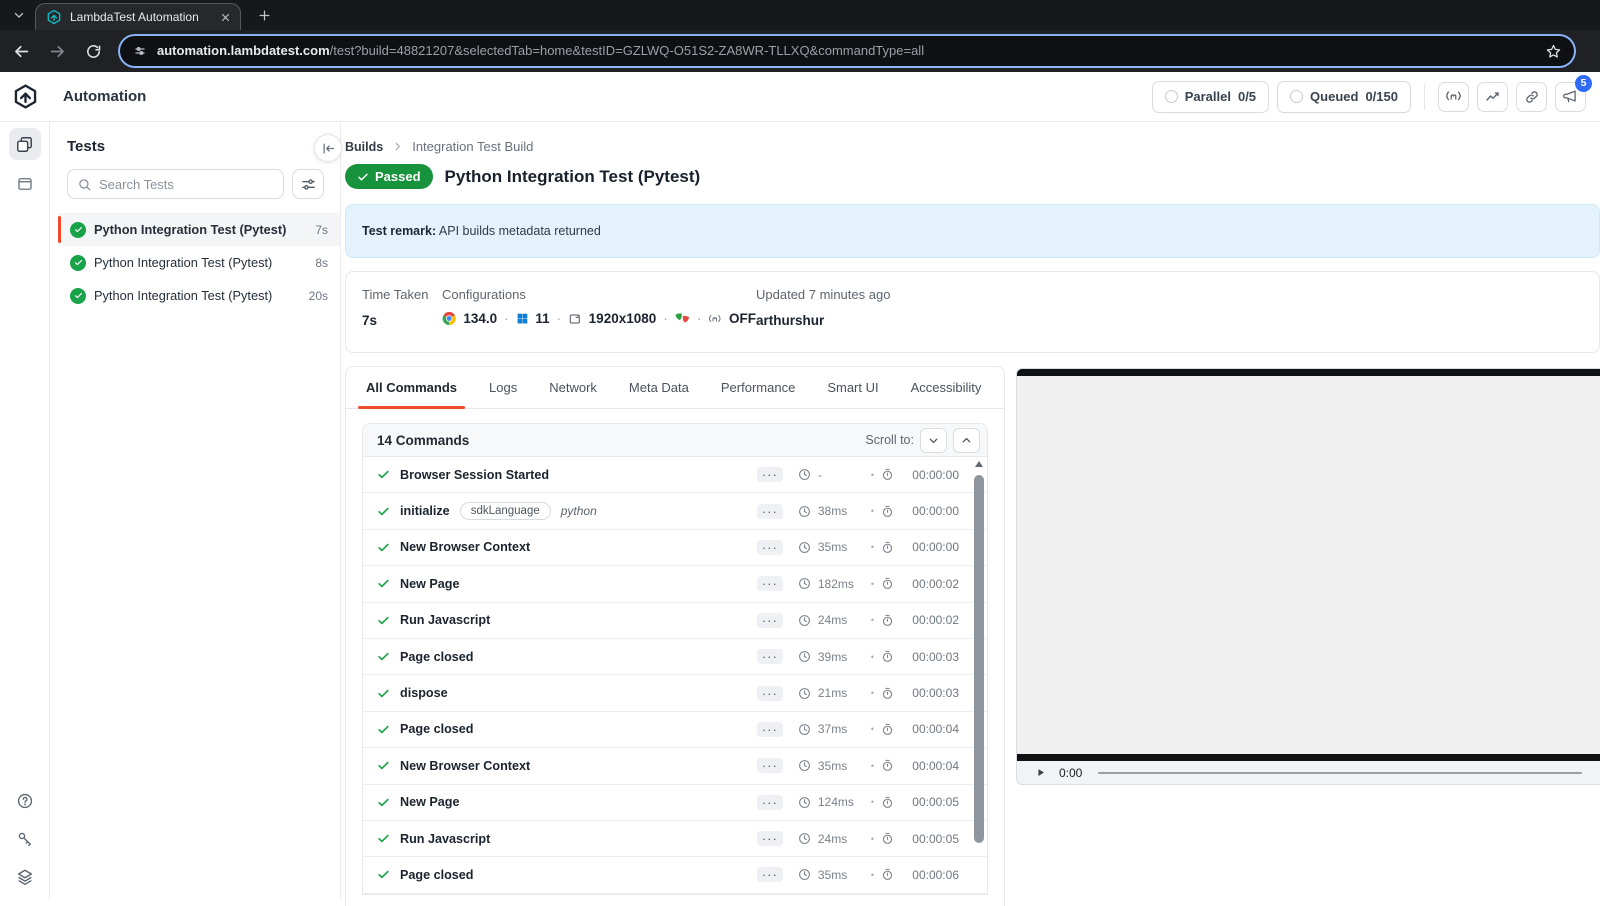 This screenshot has width=1600, height=906. Describe the element at coordinates (659, 387) in the screenshot. I see `tab-meta-data: Meta Data` at that location.